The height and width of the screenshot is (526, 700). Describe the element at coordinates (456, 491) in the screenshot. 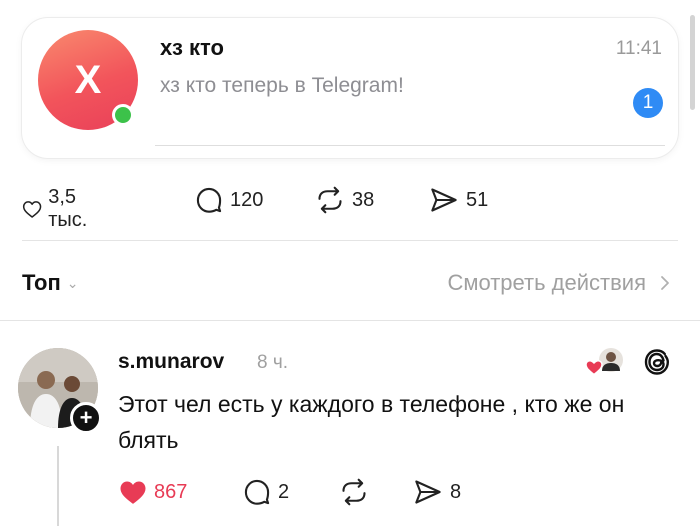

I see `reply-share-count: 8` at that location.